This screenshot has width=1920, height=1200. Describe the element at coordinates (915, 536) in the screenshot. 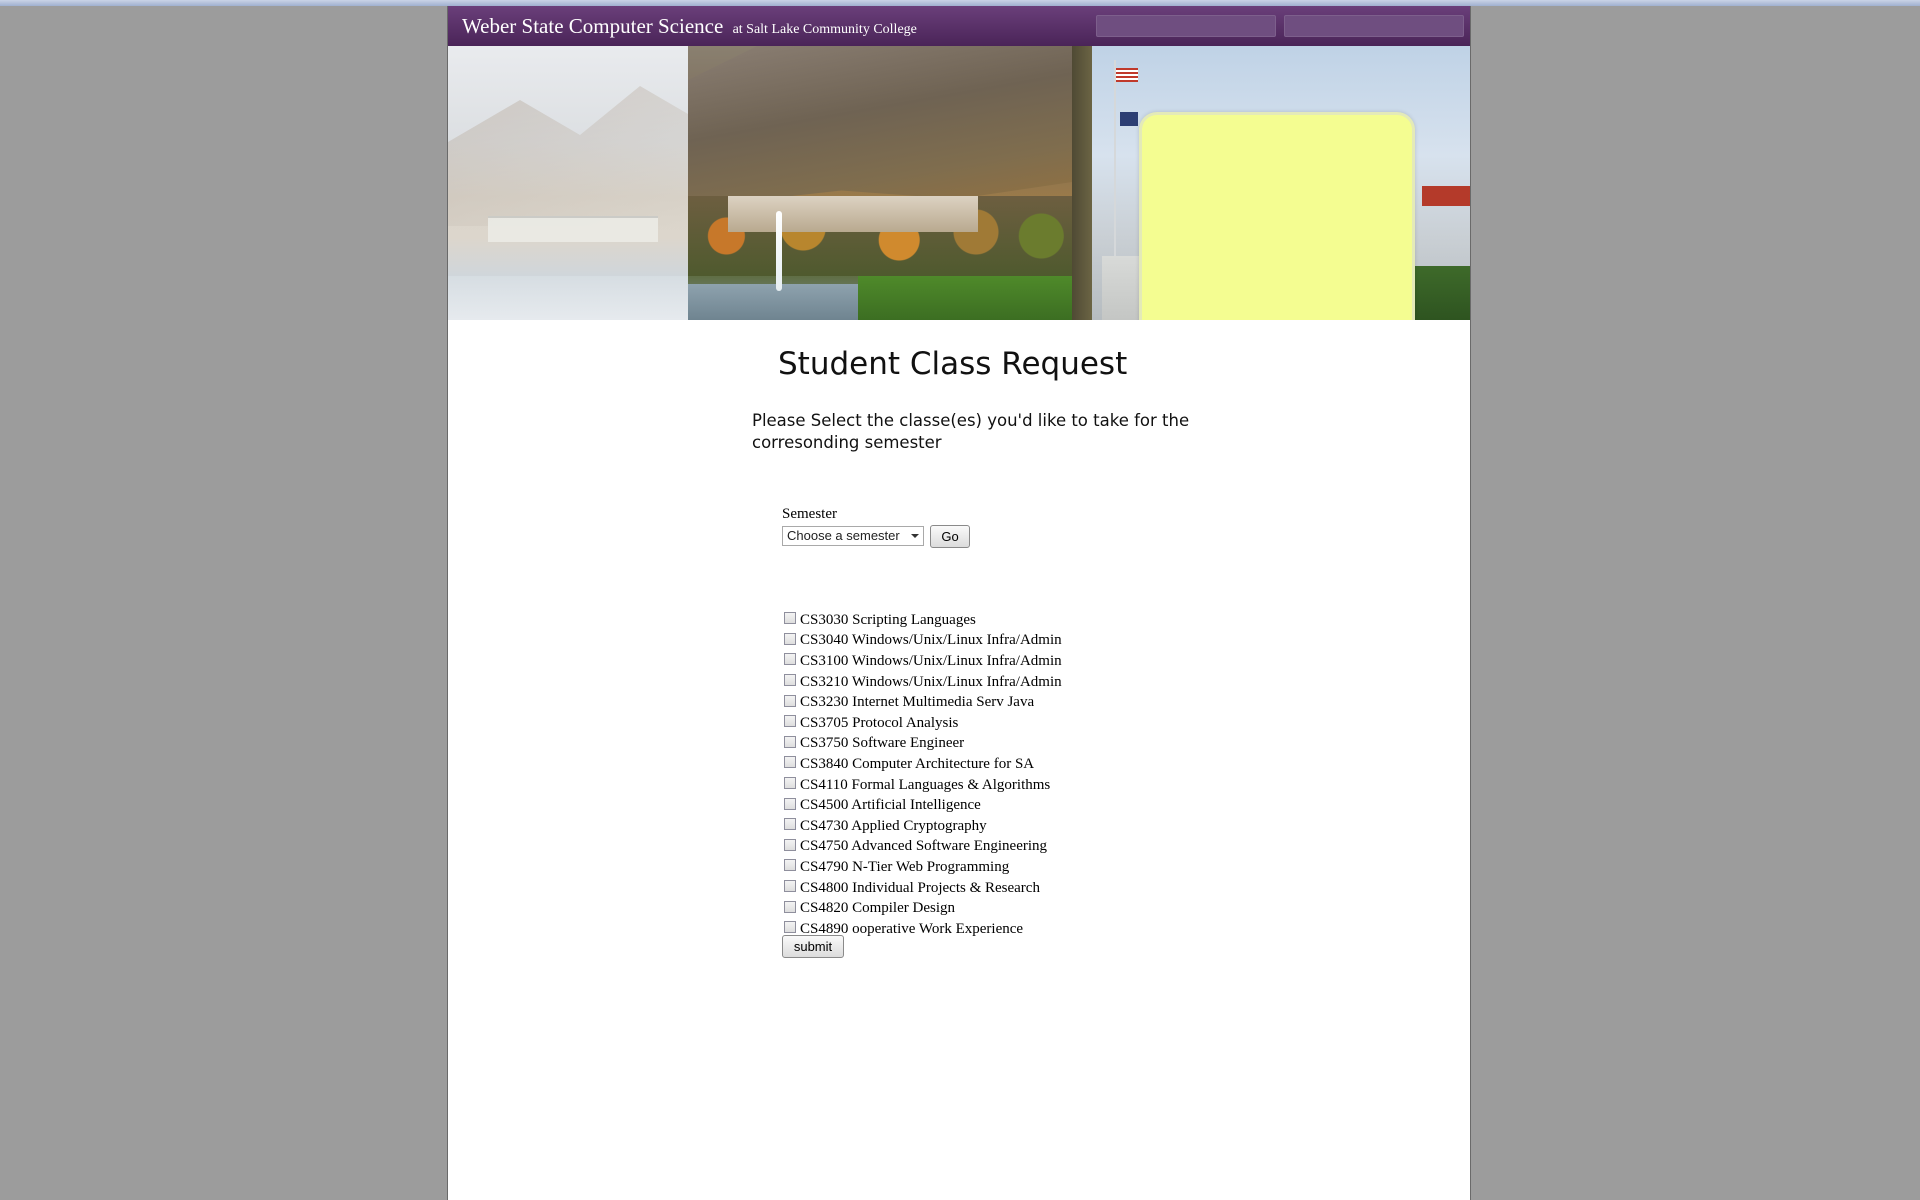

I see `chevron-down-icon` at that location.